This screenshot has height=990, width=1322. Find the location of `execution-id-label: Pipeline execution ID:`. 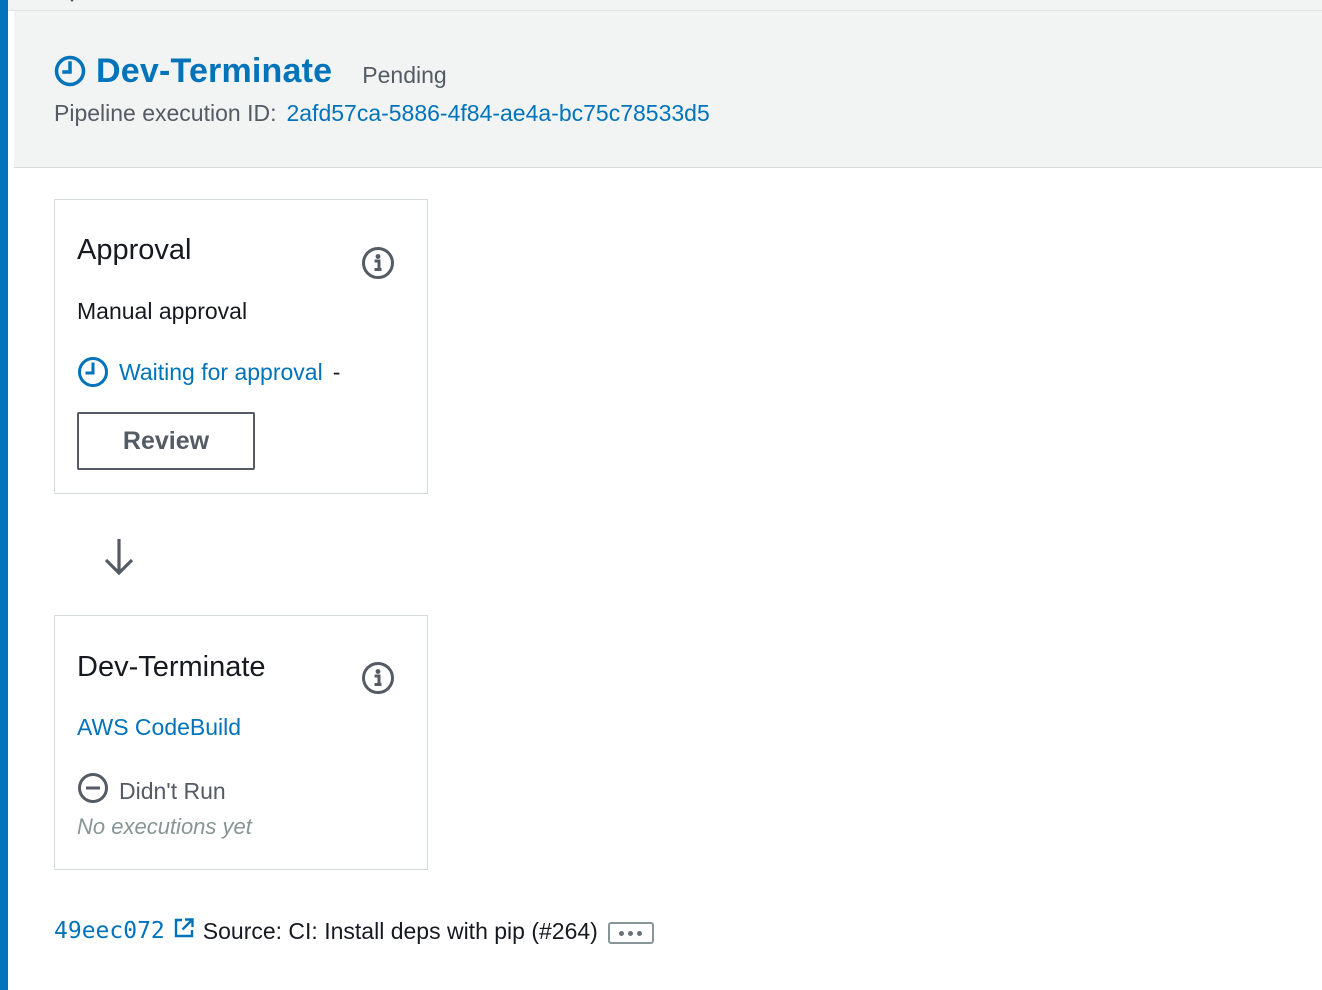

execution-id-label: Pipeline execution ID: is located at coordinates (165, 113).